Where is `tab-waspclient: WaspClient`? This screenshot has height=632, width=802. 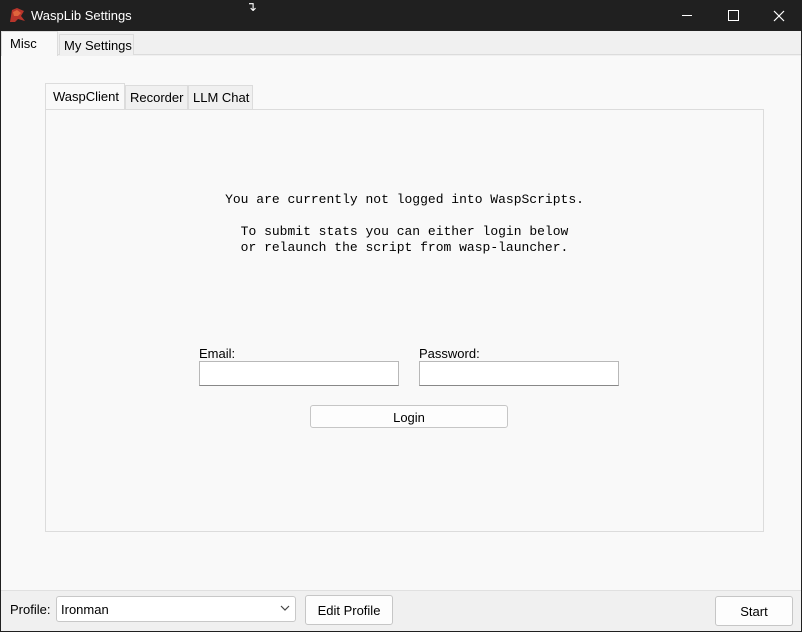 tab-waspclient: WaspClient is located at coordinates (85, 96).